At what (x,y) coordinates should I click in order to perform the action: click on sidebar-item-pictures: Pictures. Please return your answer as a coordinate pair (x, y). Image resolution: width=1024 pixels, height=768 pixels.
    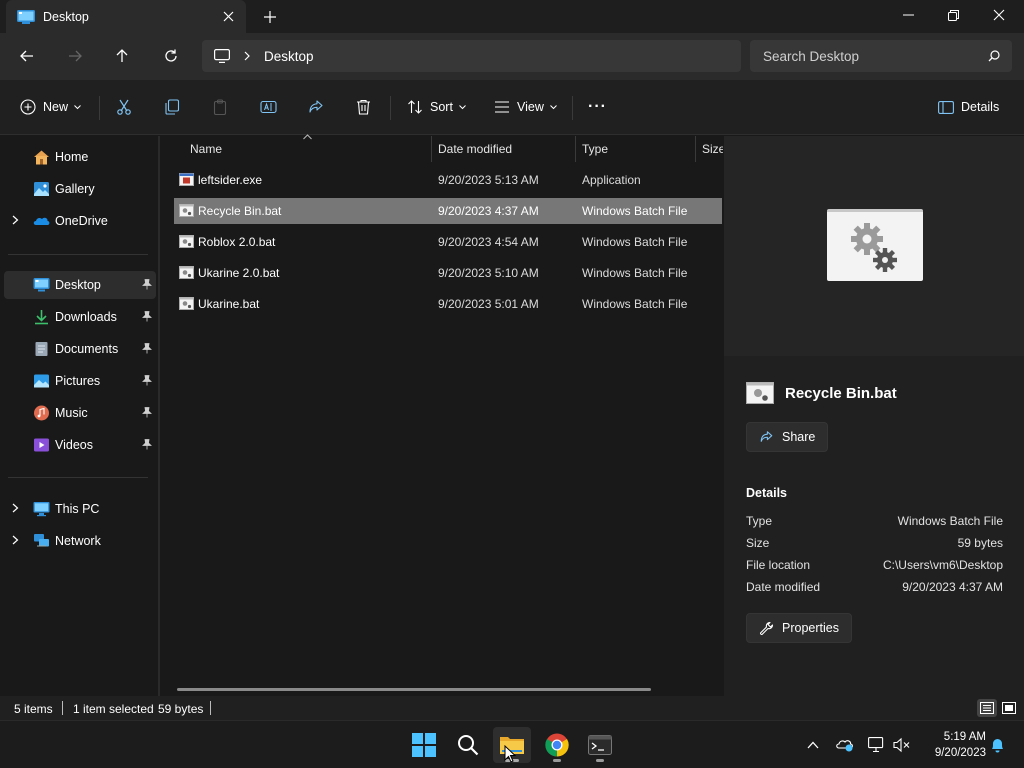
    Looking at the image, I should click on (80, 381).